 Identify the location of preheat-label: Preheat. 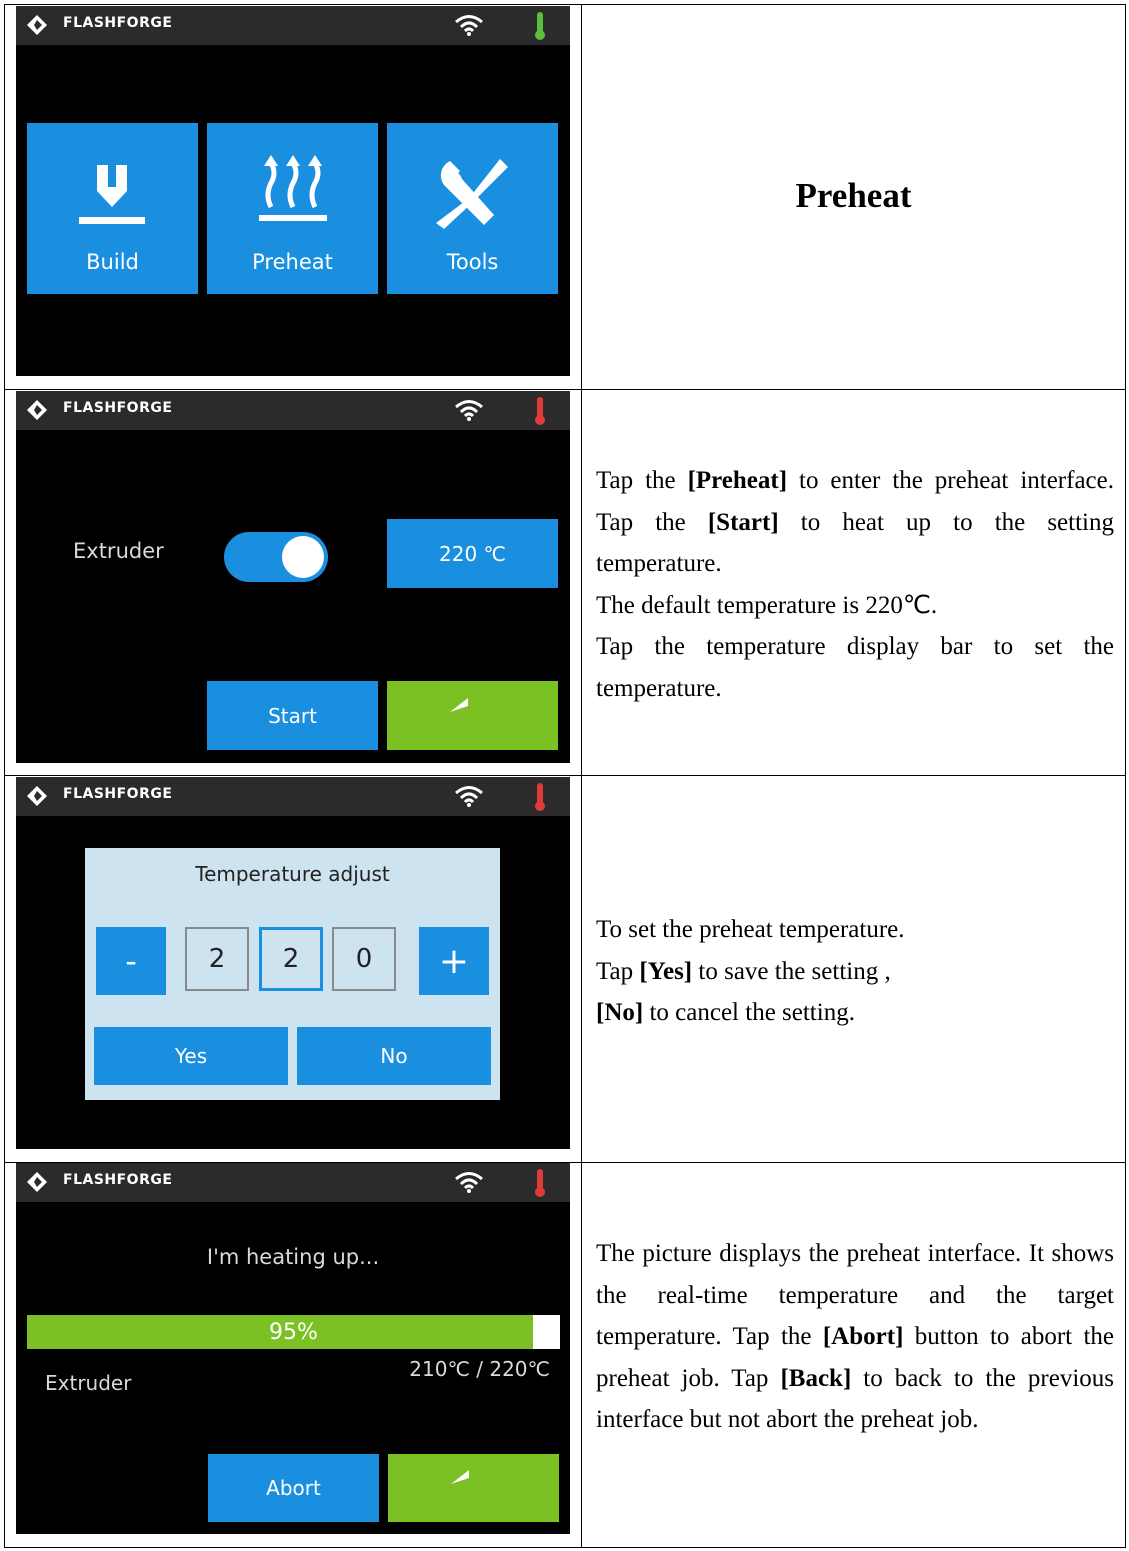
(292, 262).